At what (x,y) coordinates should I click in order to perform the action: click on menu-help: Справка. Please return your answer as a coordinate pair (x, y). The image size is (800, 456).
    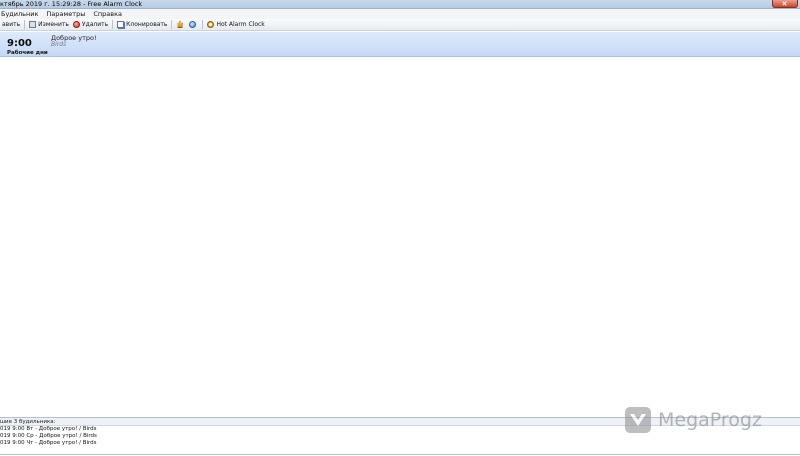
    Looking at the image, I should click on (107, 14).